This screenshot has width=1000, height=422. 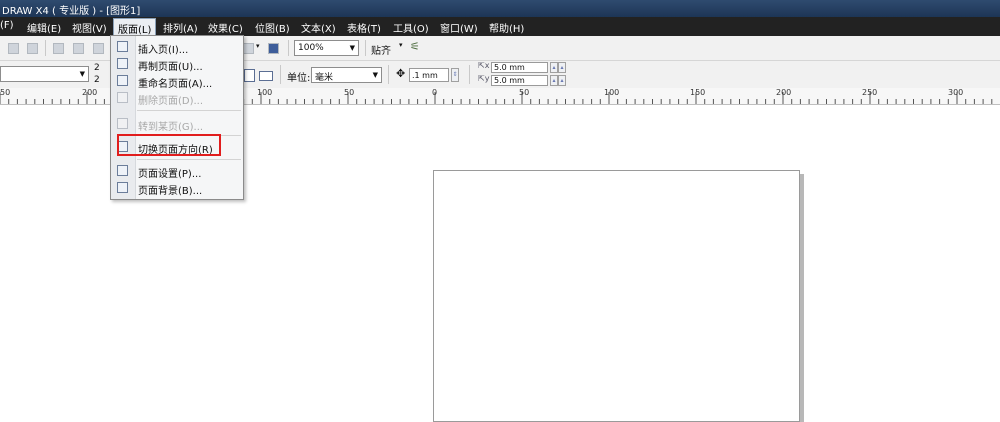 I want to click on ruler-label: 250, so click(x=870, y=92).